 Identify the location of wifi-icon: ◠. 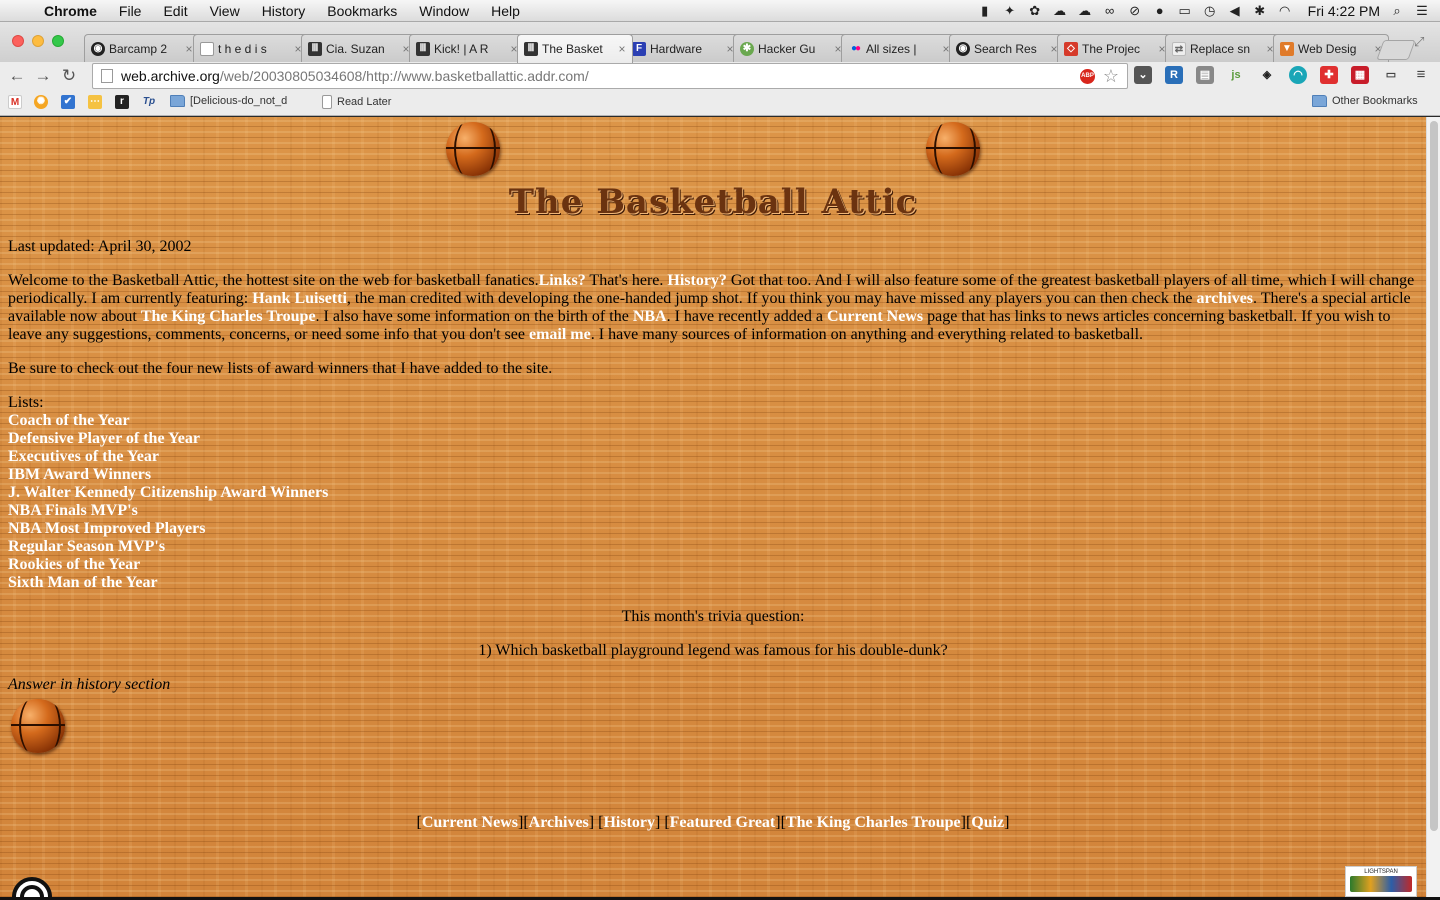
(1285, 10).